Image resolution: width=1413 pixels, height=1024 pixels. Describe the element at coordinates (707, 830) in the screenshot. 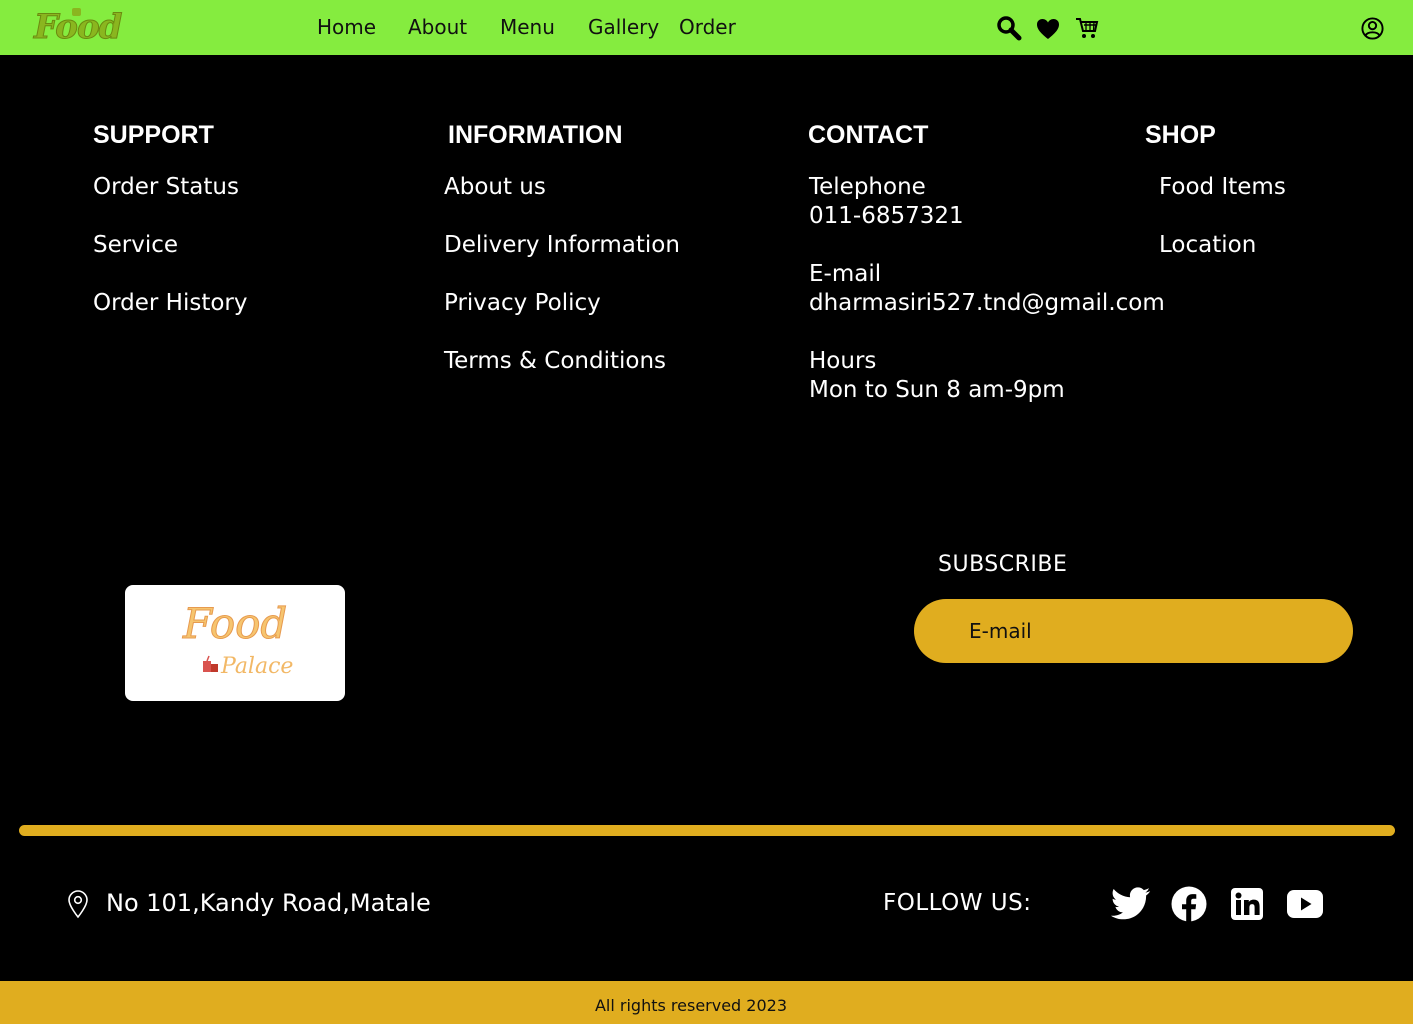

I see `footer-divider` at that location.